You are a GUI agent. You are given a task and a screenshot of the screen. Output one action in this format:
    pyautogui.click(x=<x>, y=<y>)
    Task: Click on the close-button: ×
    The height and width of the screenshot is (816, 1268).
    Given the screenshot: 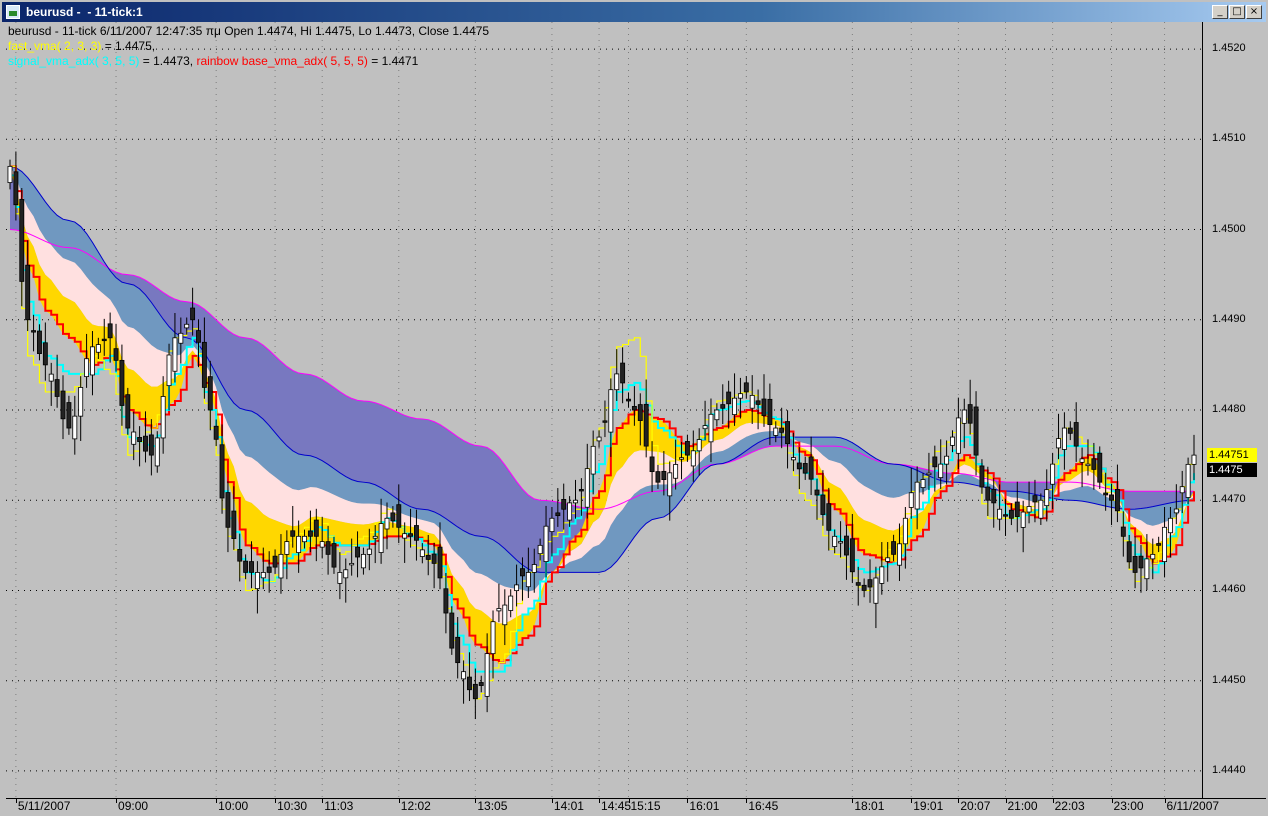 What is the action you would take?
    pyautogui.click(x=1254, y=12)
    